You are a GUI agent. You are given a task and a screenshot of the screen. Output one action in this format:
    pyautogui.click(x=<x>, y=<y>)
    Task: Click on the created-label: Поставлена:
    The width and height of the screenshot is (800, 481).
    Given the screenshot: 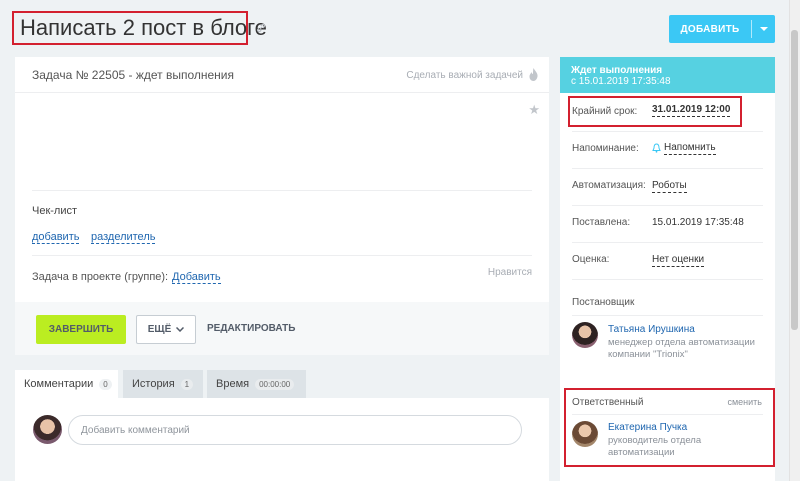 What is the action you would take?
    pyautogui.click(x=601, y=222)
    